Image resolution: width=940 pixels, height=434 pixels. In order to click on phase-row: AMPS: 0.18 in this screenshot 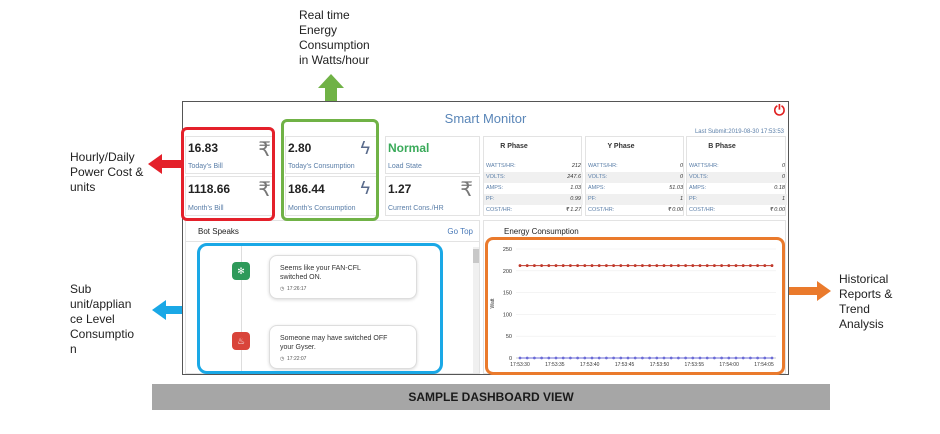, I will do `click(737, 188)`.